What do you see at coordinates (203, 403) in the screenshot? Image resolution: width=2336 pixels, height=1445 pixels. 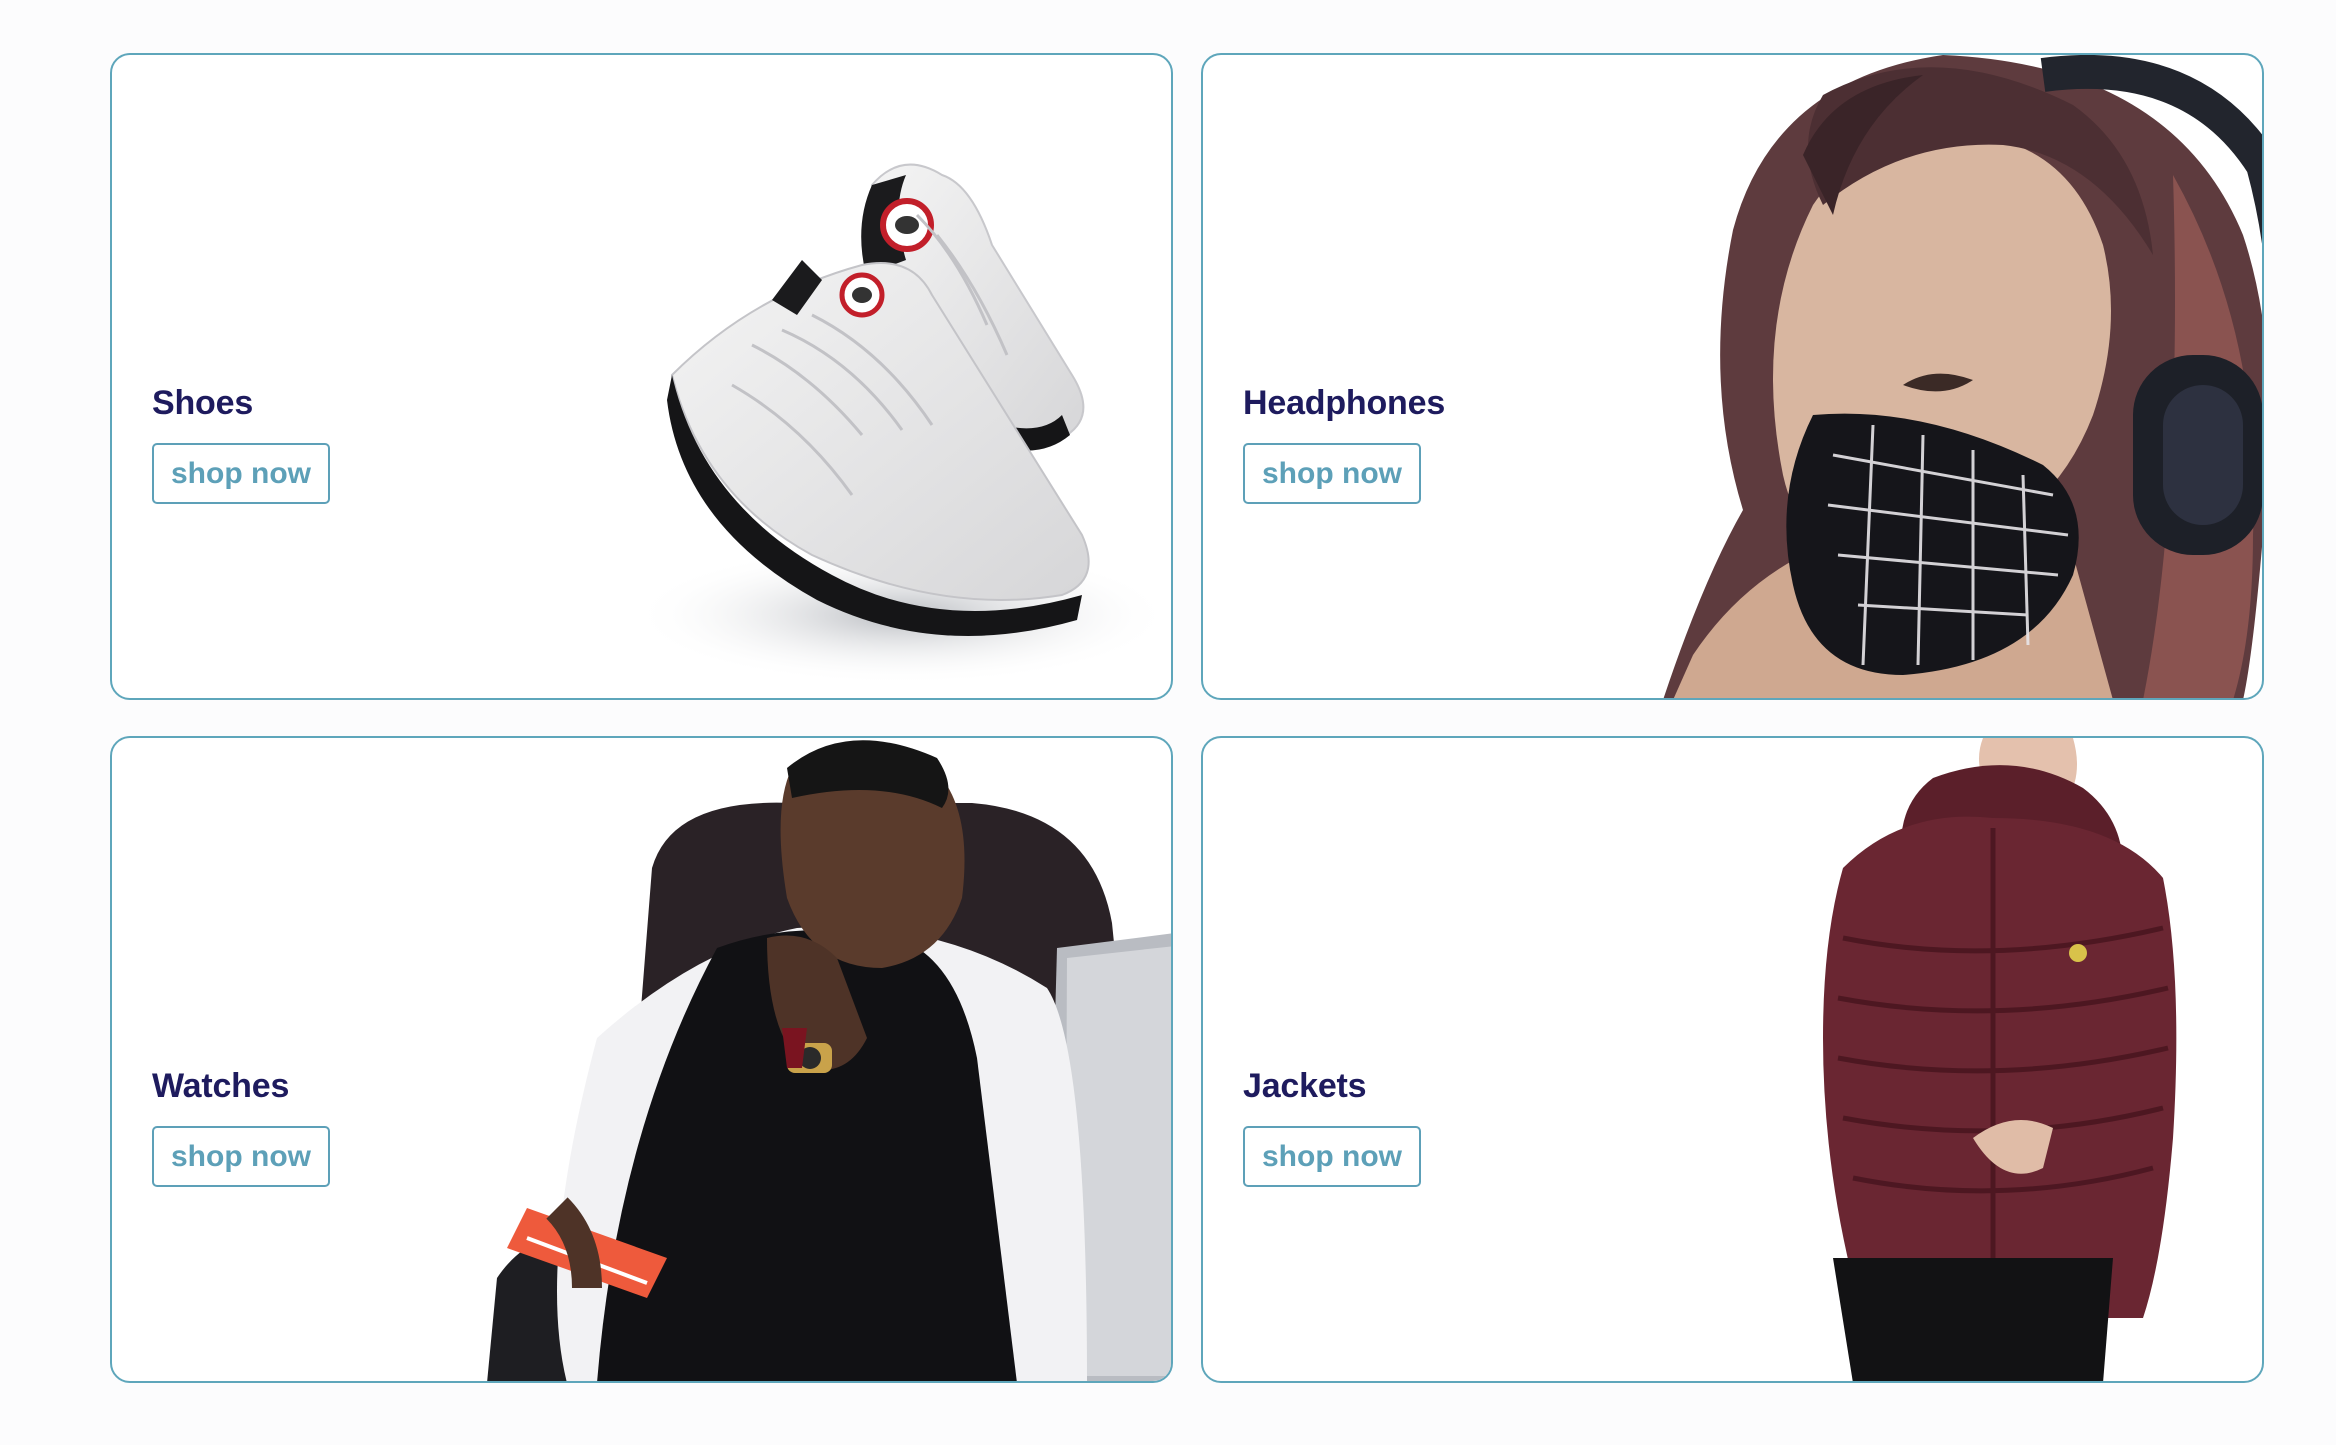 I see `category-title: Shoes` at bounding box center [203, 403].